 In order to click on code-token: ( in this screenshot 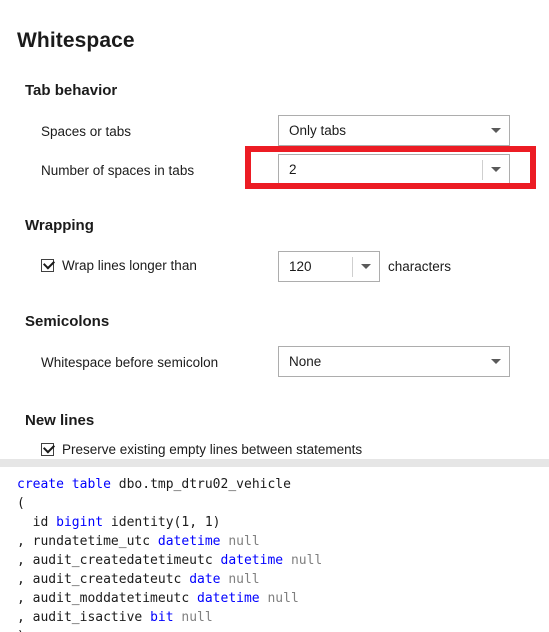, I will do `click(21, 503)`.